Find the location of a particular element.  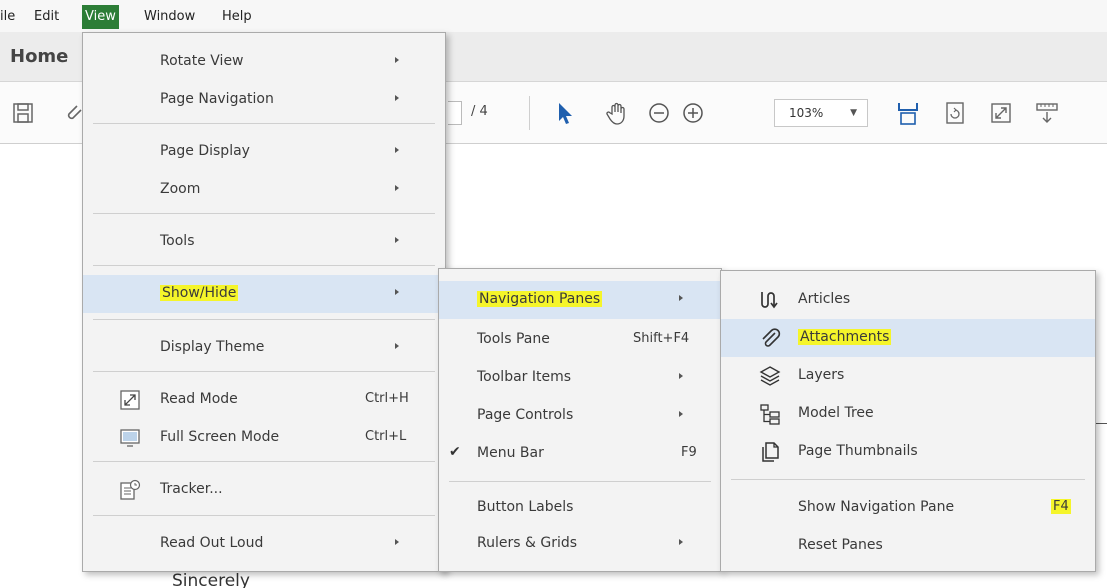

fit-page-icon is located at coordinates (908, 113).